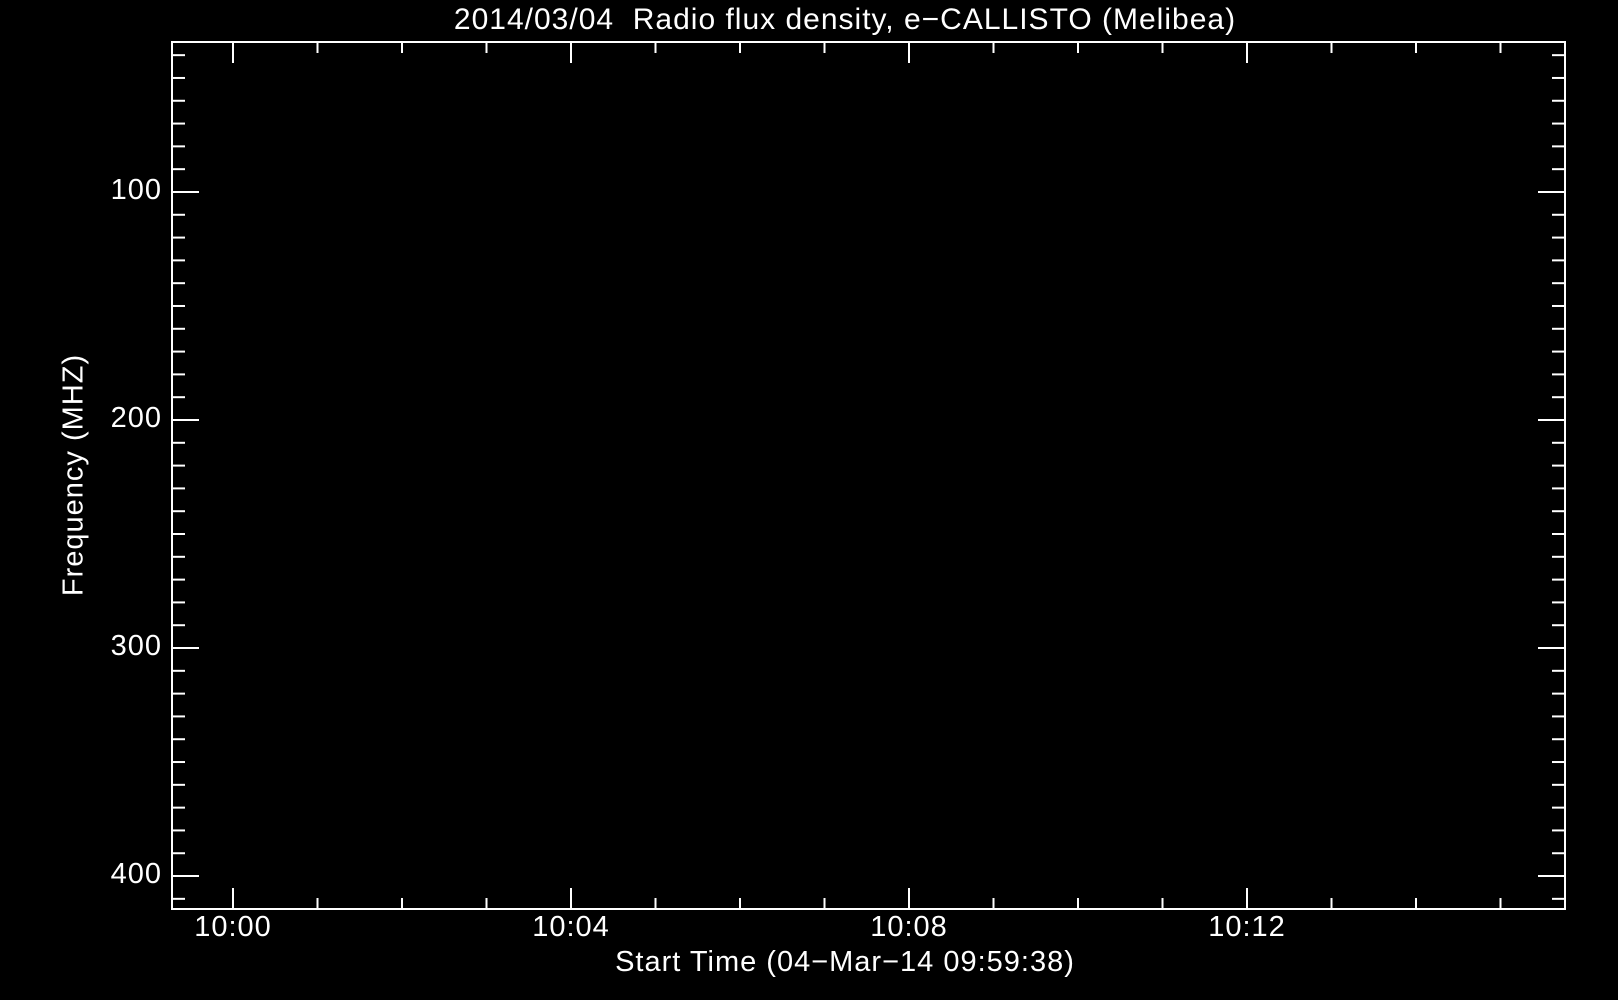 The image size is (1618, 1000). Describe the element at coordinates (1247, 927) in the screenshot. I see `x-tick-label-1012: 10:12` at that location.